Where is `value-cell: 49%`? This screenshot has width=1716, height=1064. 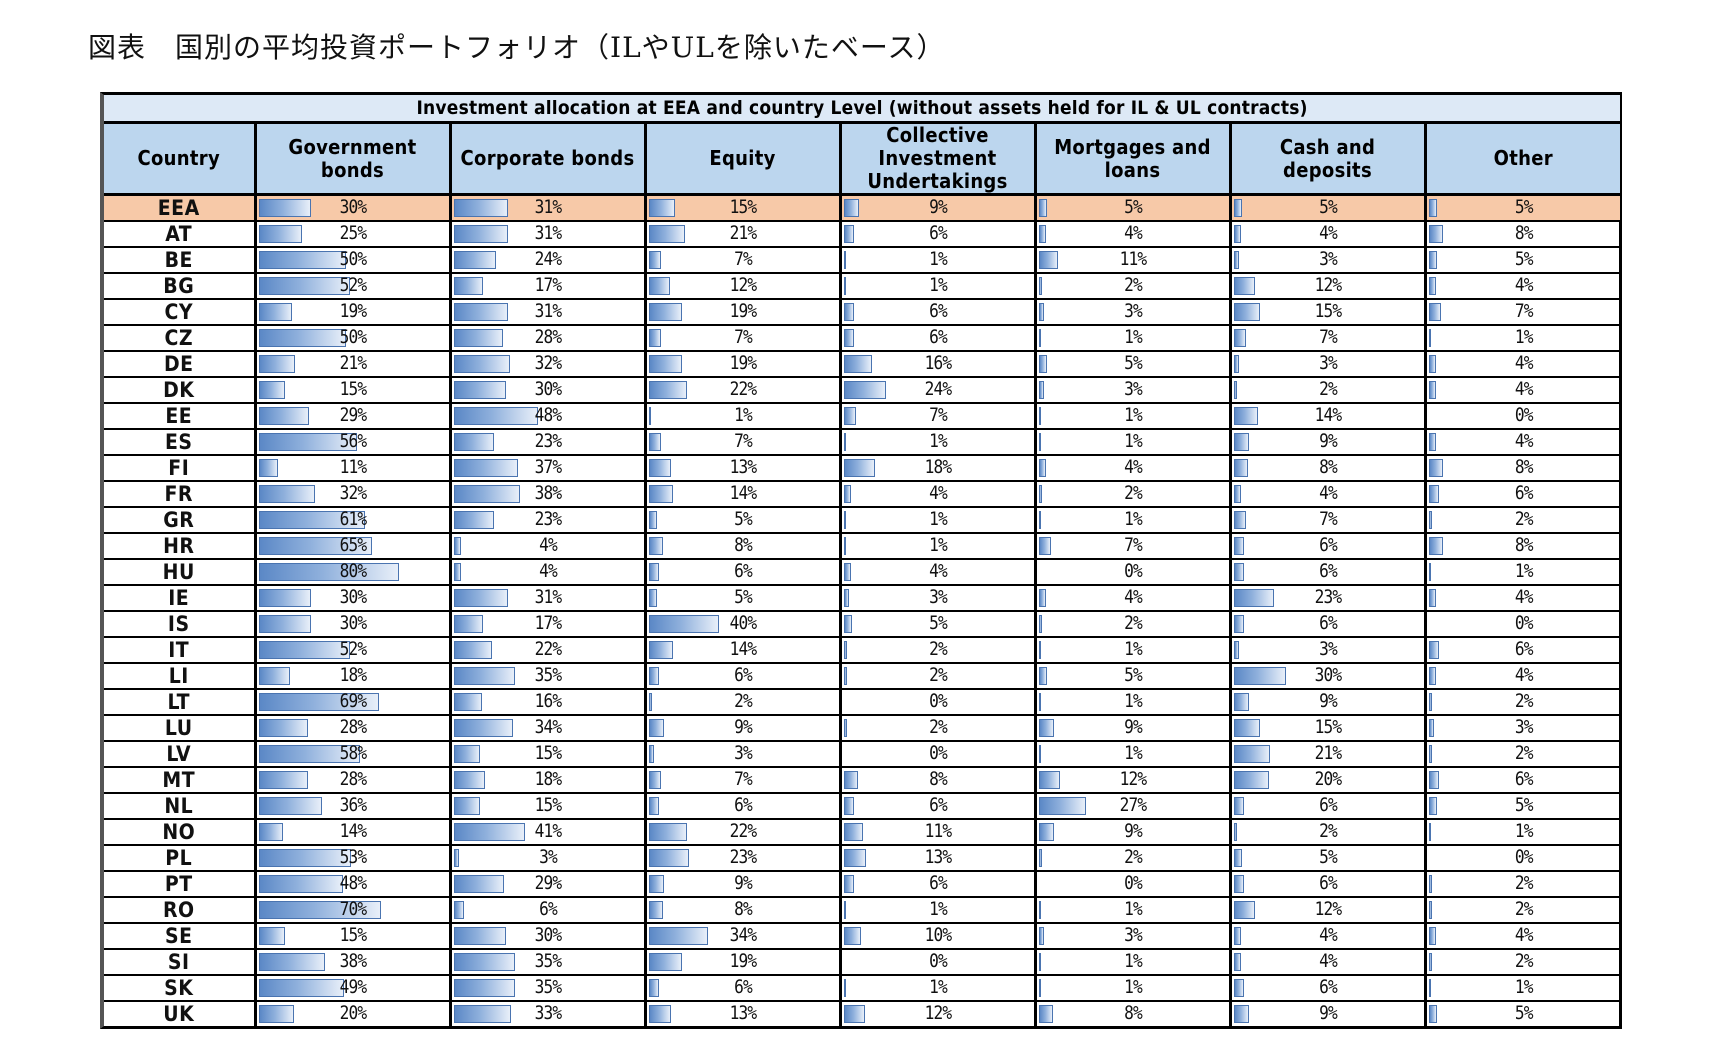
value-cell: 49% is located at coordinates (353, 988).